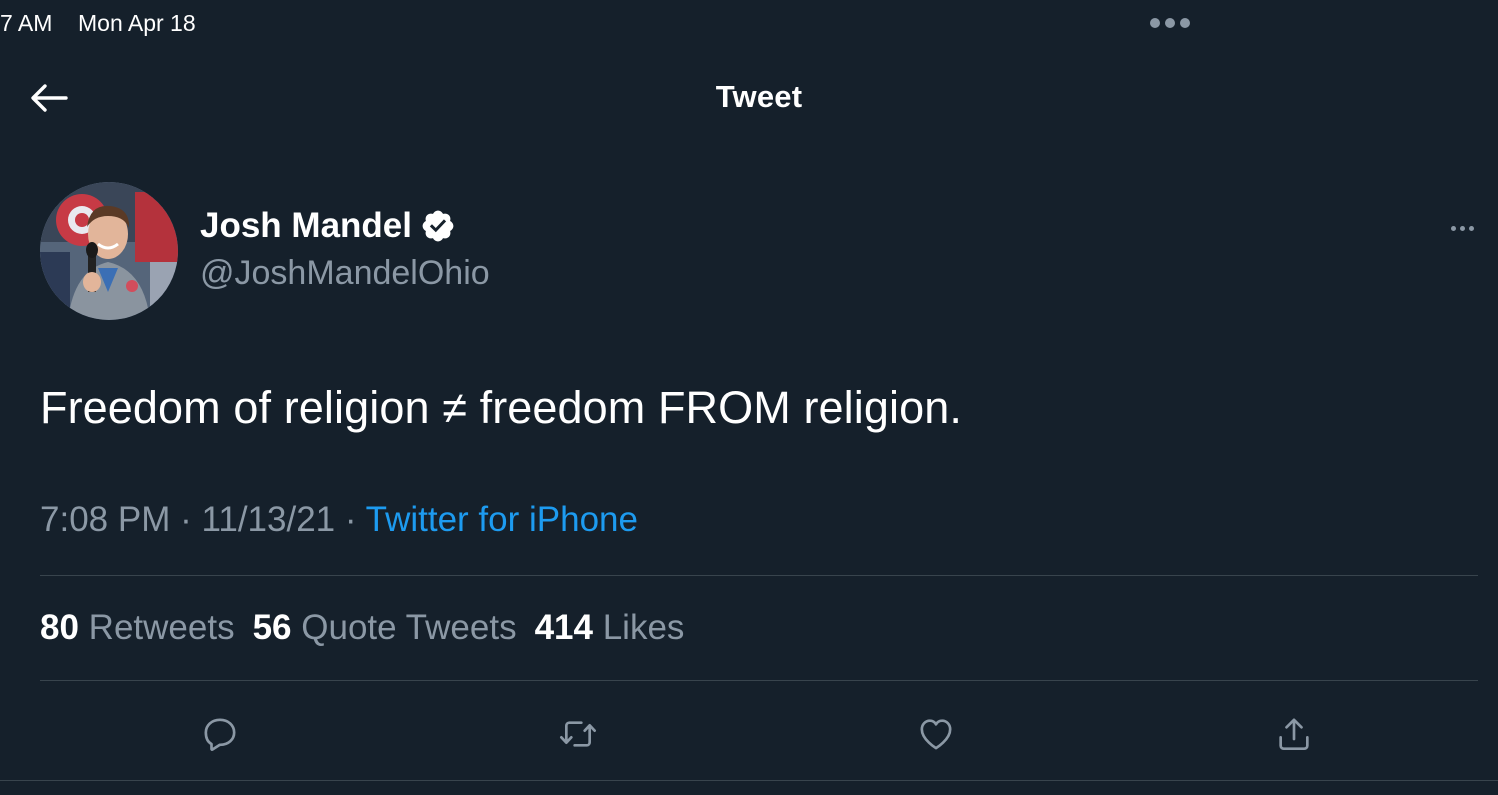 The height and width of the screenshot is (795, 1498). What do you see at coordinates (563, 627) in the screenshot?
I see `likes-count: 414` at bounding box center [563, 627].